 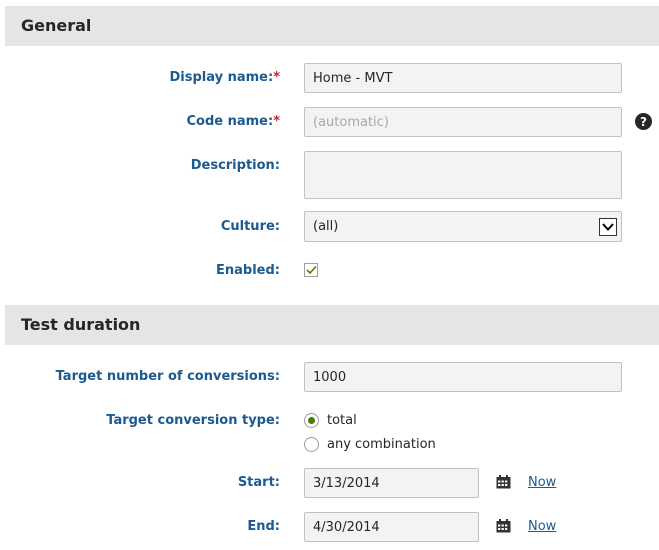 What do you see at coordinates (258, 482) in the screenshot?
I see `start-label: Start:` at bounding box center [258, 482].